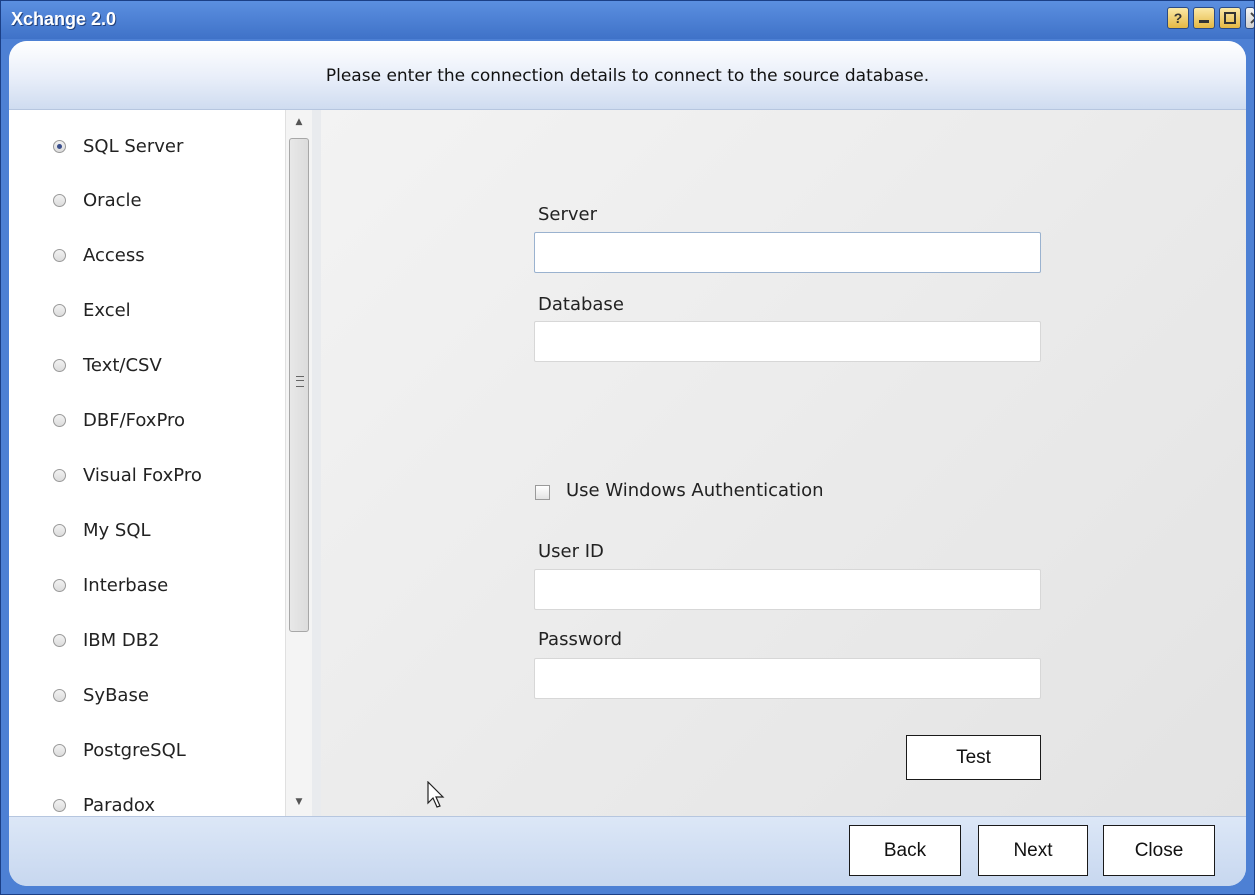  What do you see at coordinates (695, 490) in the screenshot?
I see `windows-auth-label: Use Windows Authentication` at bounding box center [695, 490].